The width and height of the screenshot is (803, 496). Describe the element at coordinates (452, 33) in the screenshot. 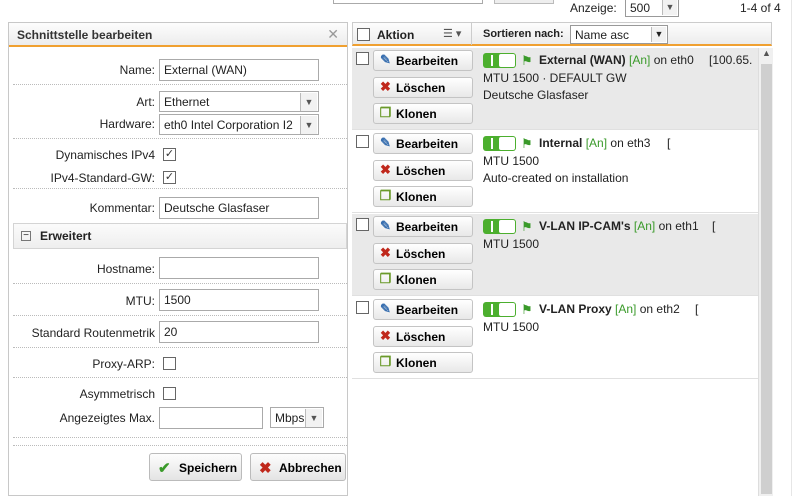

I see `column-menu-icon: ☰ ▾` at that location.